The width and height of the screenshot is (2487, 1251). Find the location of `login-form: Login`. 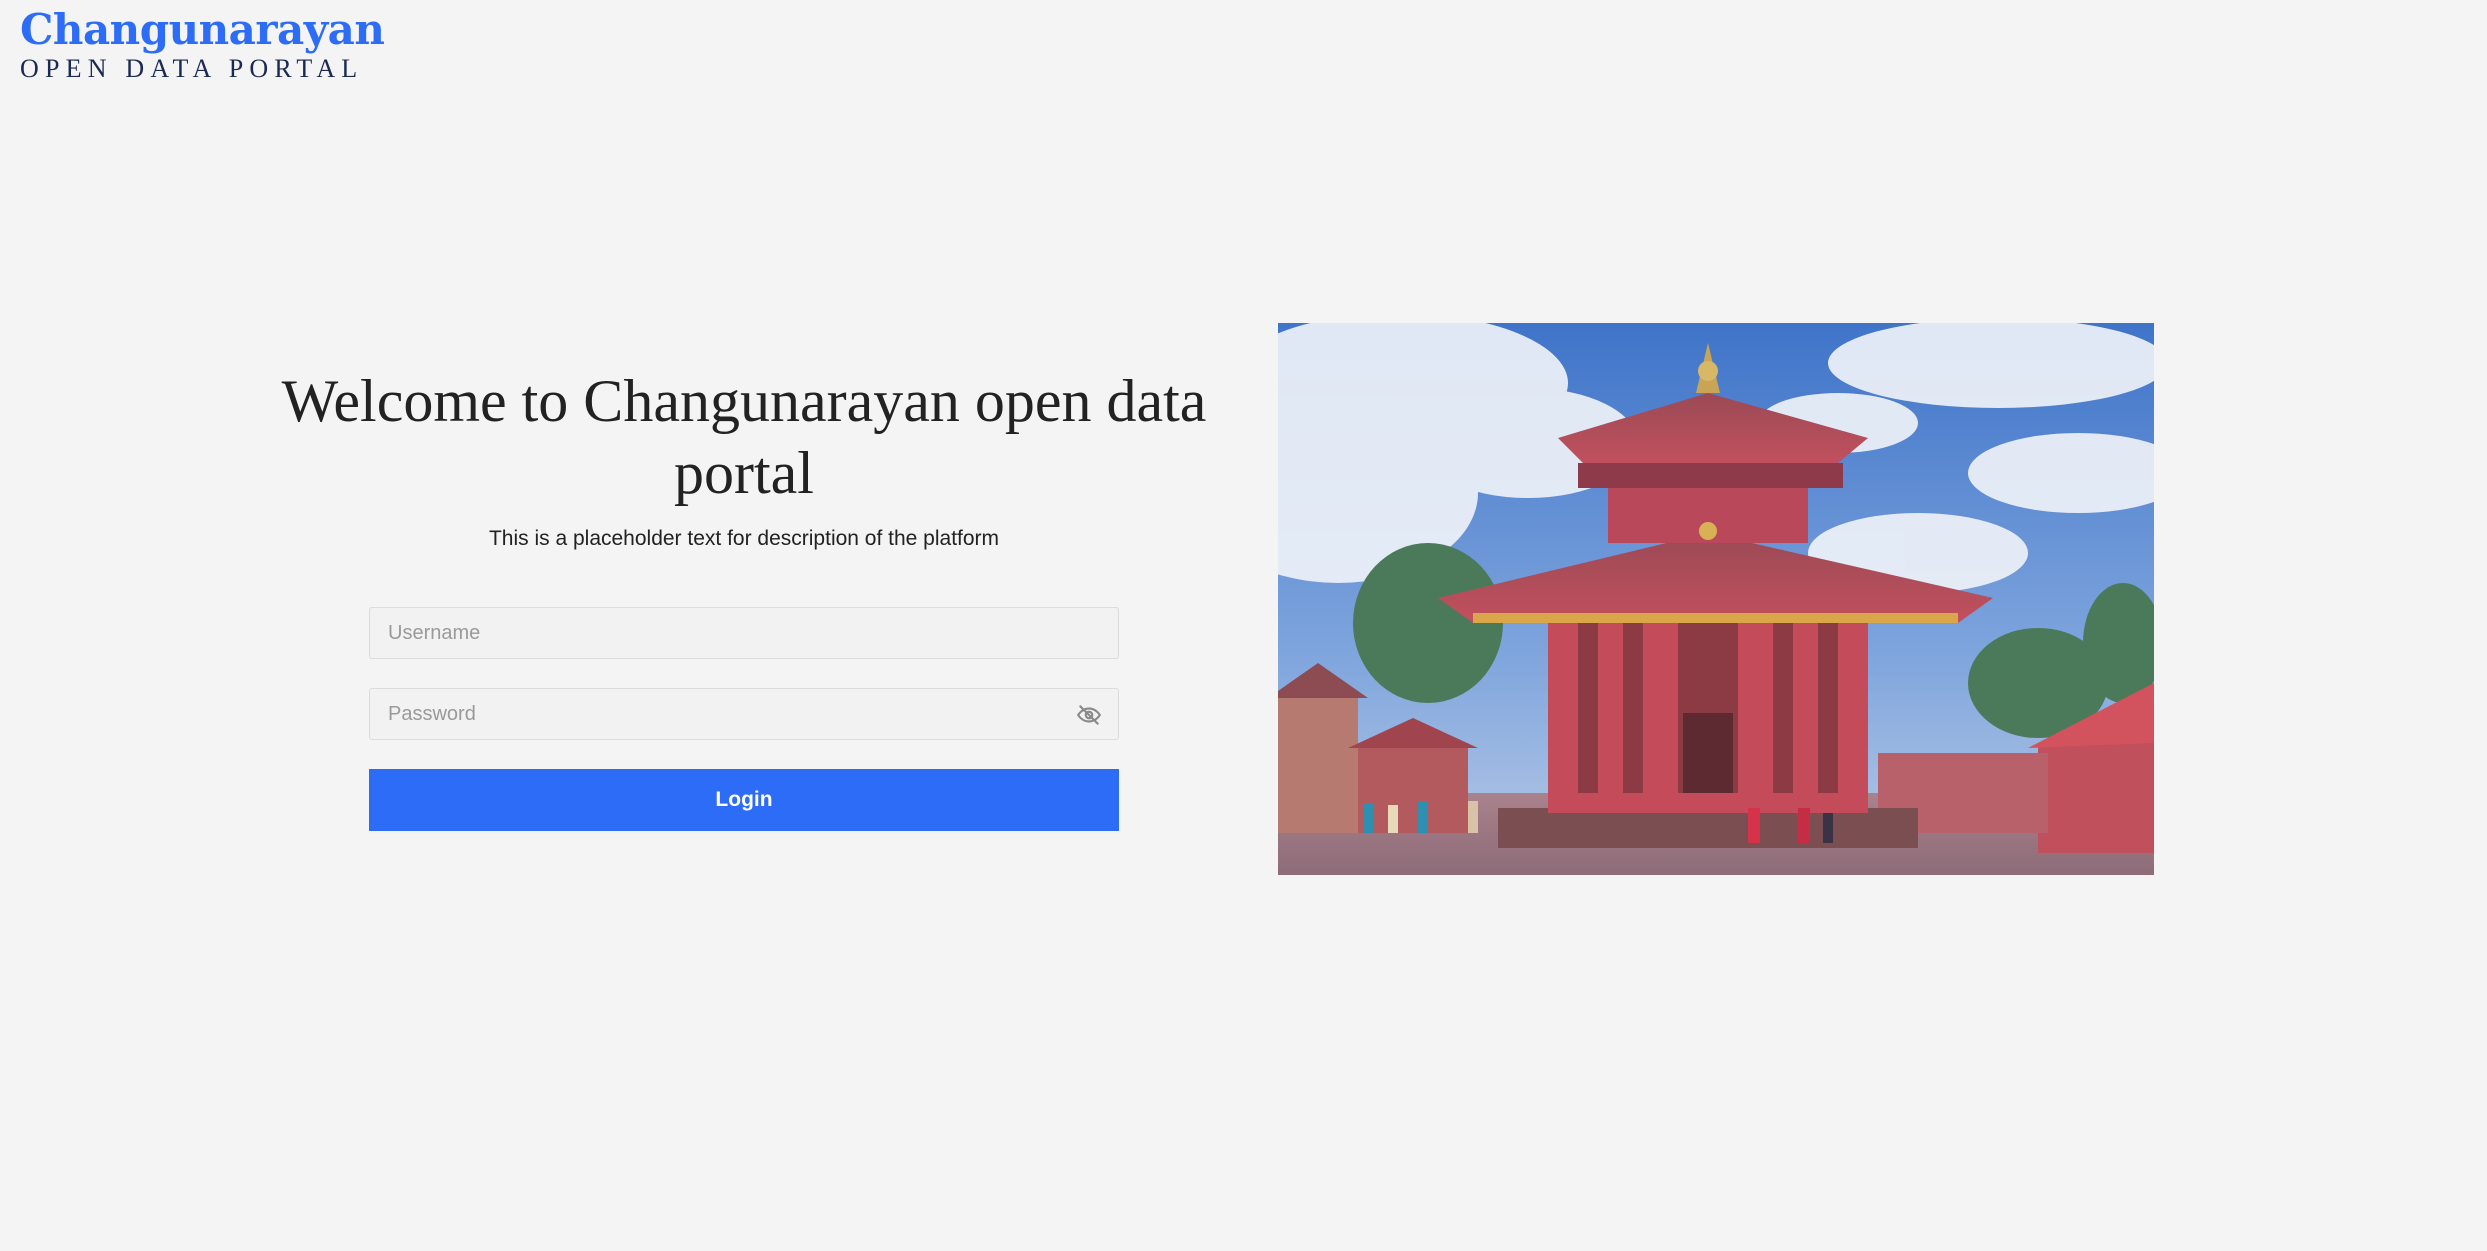

login-form: Login is located at coordinates (744, 719).